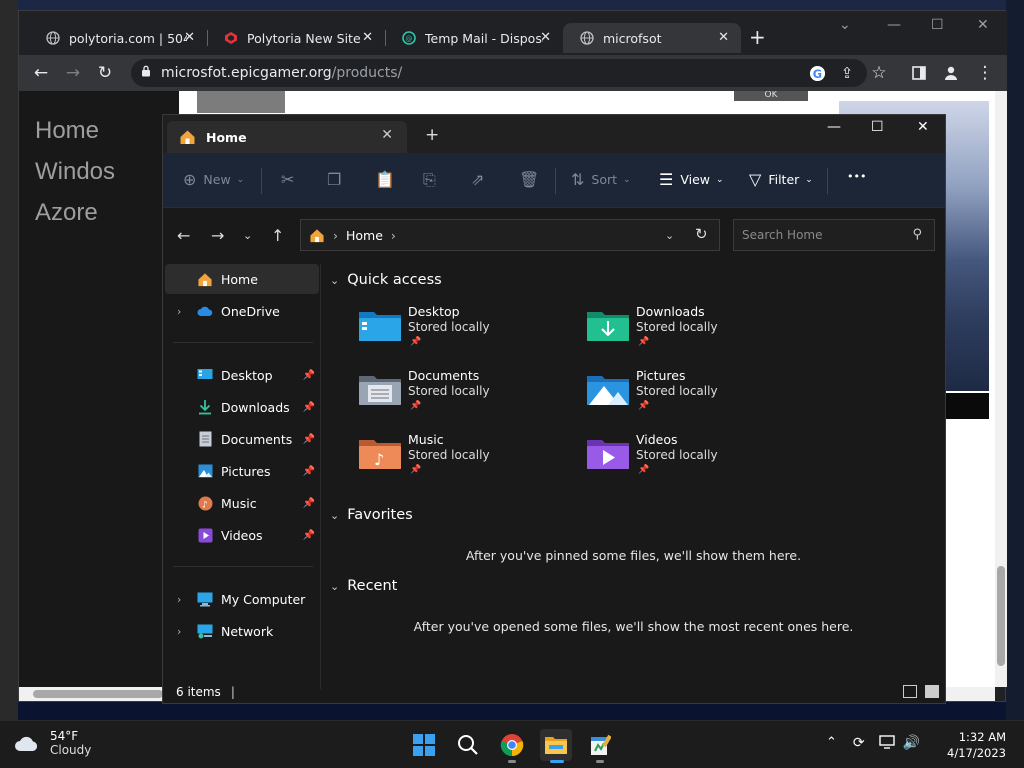 The height and width of the screenshot is (768, 1024). Describe the element at coordinates (242, 599) in the screenshot. I see `nav-item-my-computer: › My Computer` at that location.